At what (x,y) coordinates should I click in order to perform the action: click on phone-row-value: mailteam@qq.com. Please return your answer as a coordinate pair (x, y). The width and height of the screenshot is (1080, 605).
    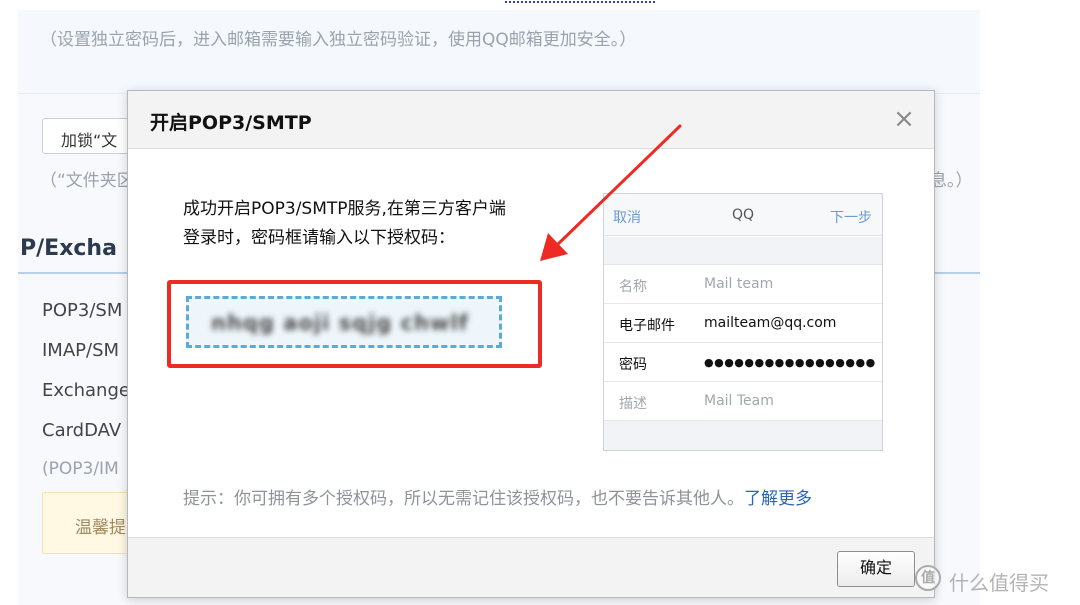
    Looking at the image, I should click on (770, 323).